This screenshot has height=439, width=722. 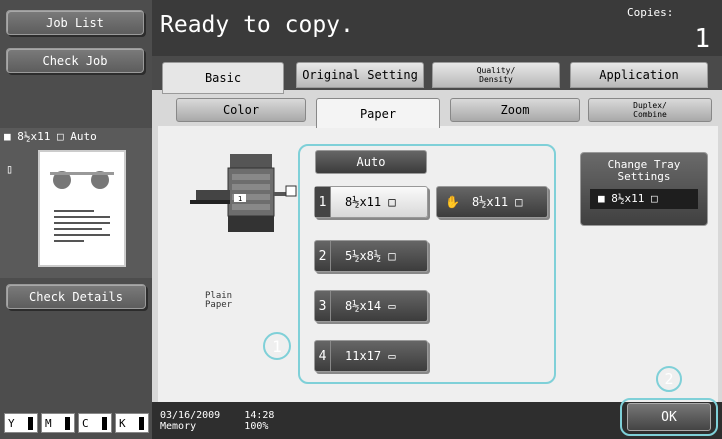 I want to click on tray-size: 8½x14 ▭, so click(x=370, y=306).